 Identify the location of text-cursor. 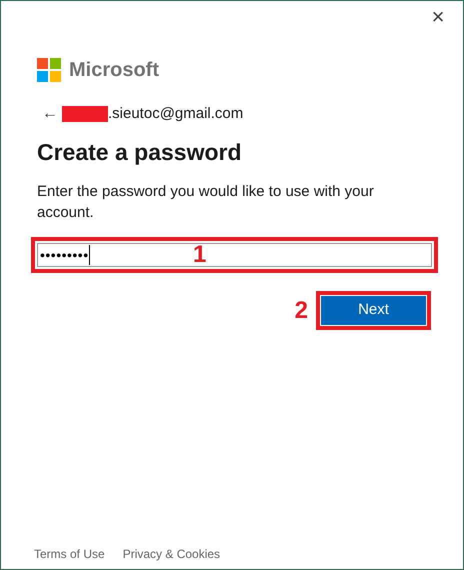
(89, 255).